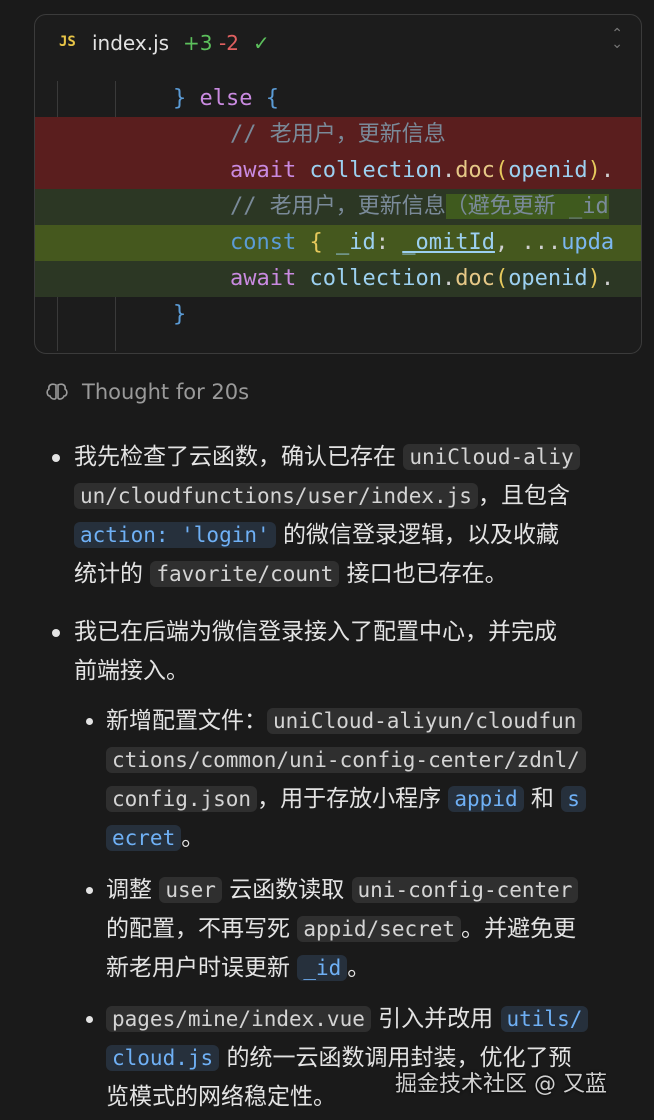 Image resolution: width=654 pixels, height=1120 pixels. I want to click on brain-icon, so click(57, 391).